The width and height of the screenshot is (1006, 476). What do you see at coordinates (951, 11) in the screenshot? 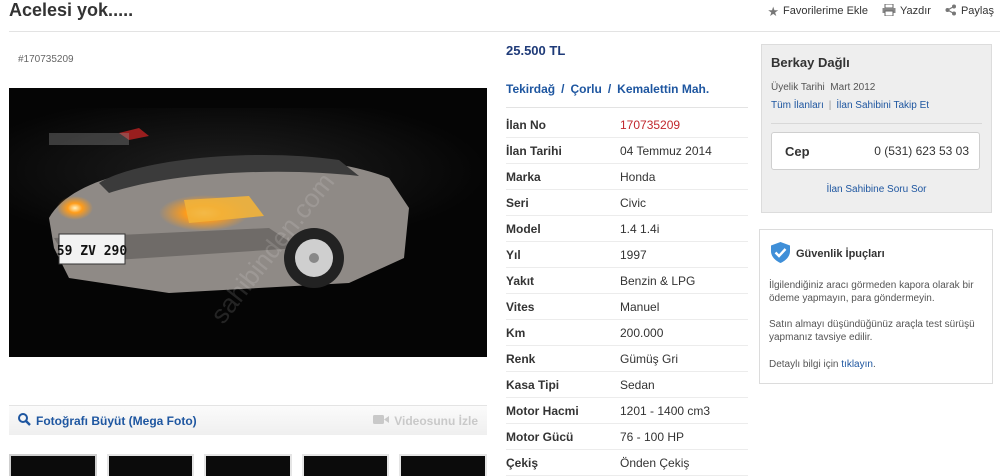
I see `share-icon` at bounding box center [951, 11].